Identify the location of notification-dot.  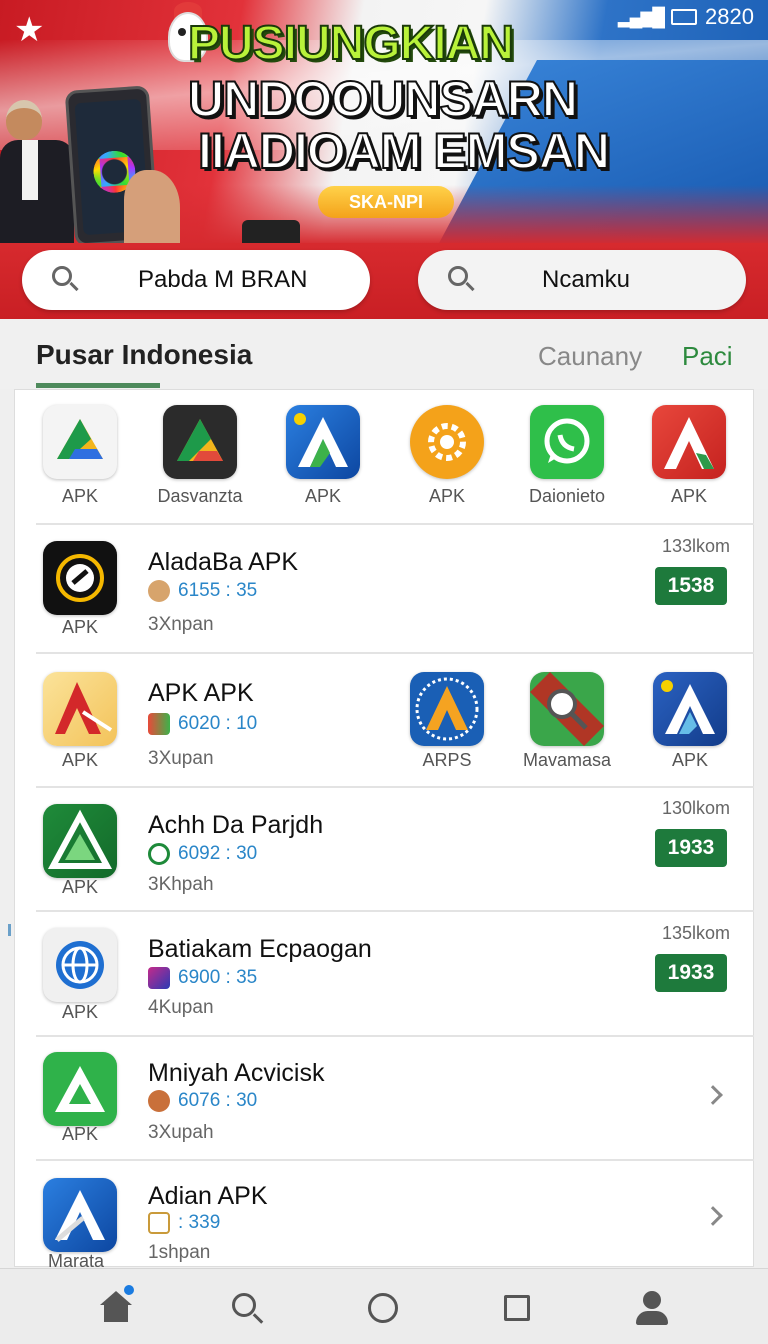
(129, 1290).